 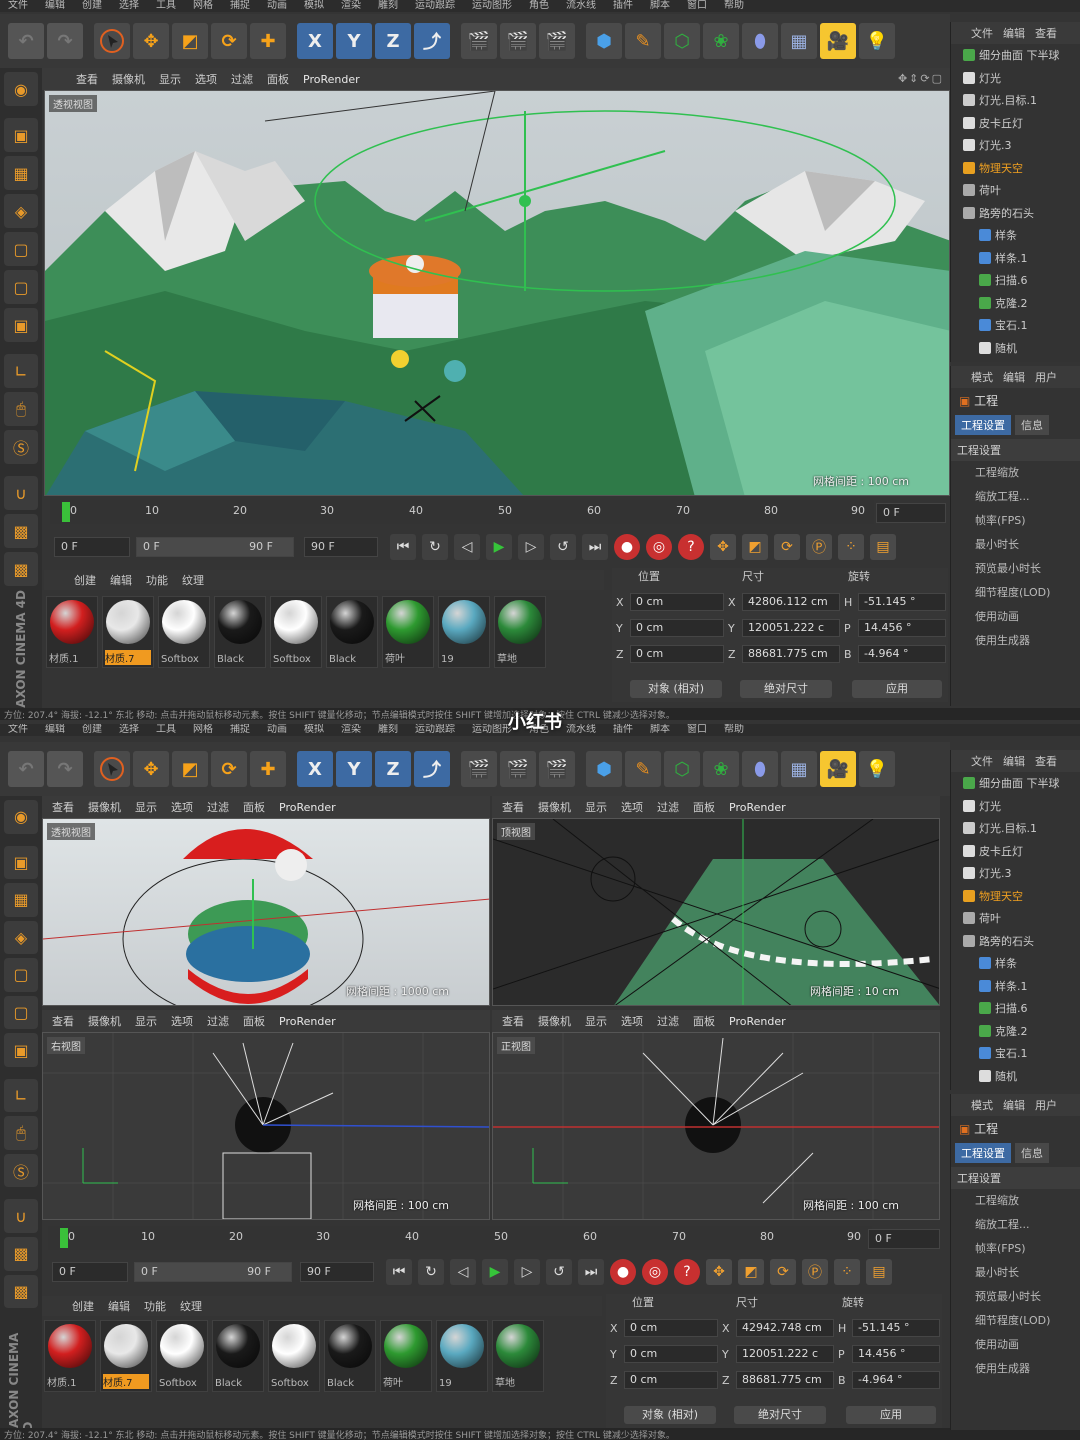 I want to click on viewport-nav-icons: ✥⇕⟳▢, so click(x=921, y=78).